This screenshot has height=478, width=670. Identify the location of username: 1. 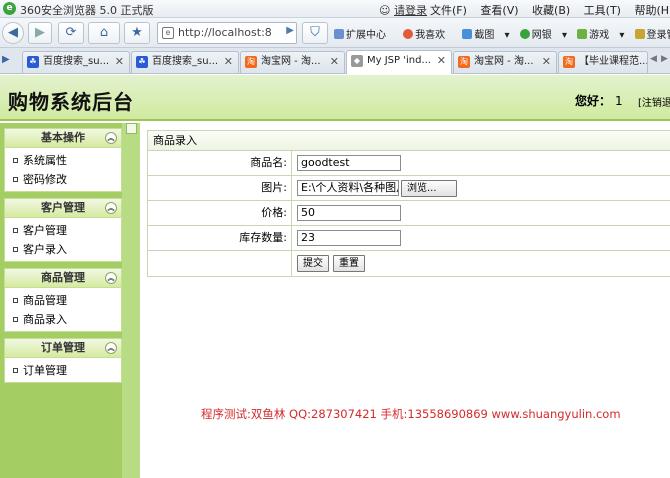
(619, 101).